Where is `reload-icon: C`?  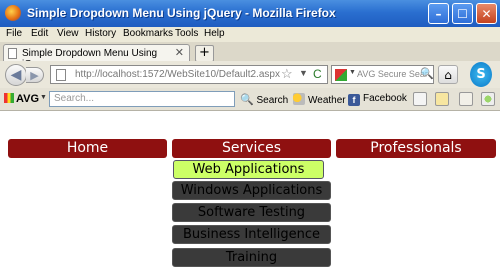 reload-icon: C is located at coordinates (317, 74).